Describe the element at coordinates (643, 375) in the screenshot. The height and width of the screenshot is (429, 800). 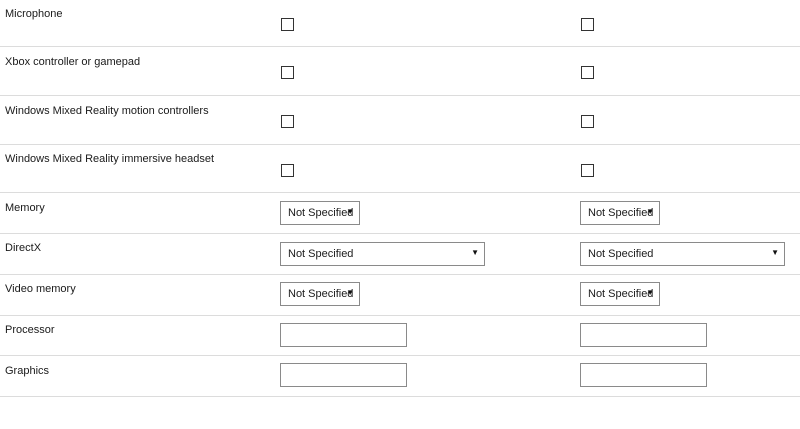
I see `graphics-input-right` at that location.